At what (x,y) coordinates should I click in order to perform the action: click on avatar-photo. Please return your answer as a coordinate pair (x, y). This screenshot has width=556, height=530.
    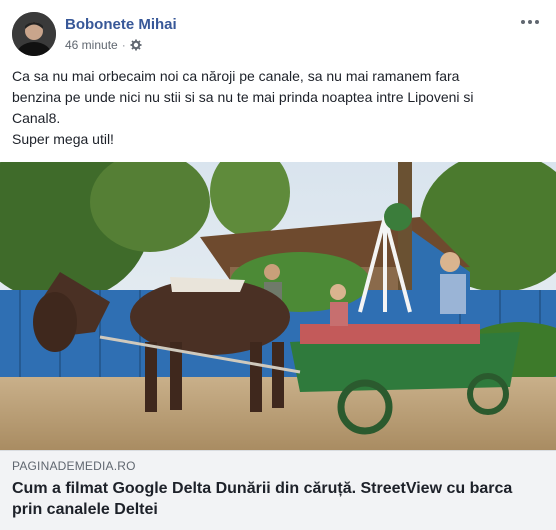
    Looking at the image, I should click on (34, 34).